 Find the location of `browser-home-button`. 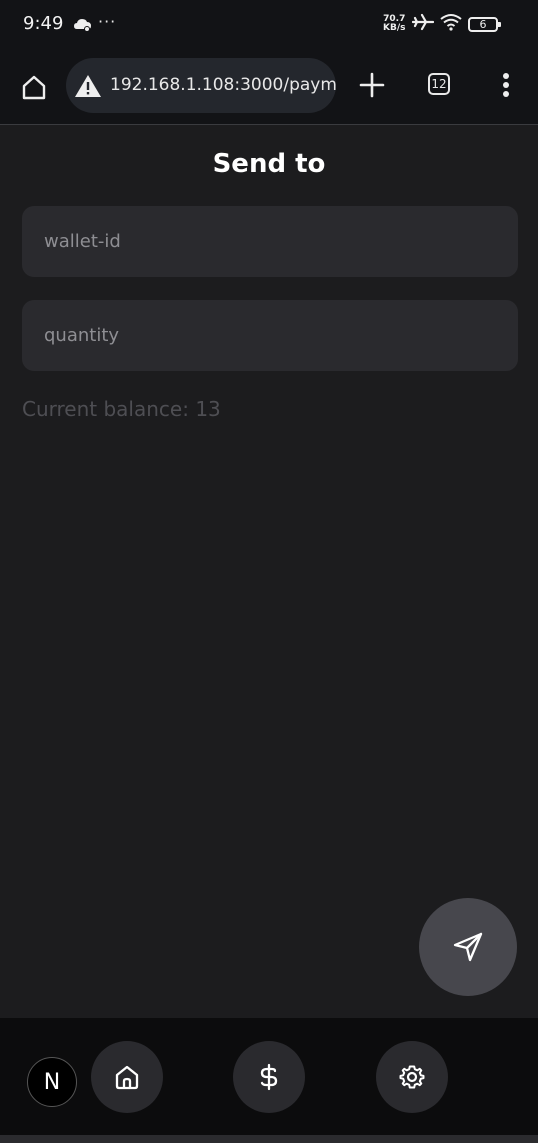

browser-home-button is located at coordinates (34, 87).